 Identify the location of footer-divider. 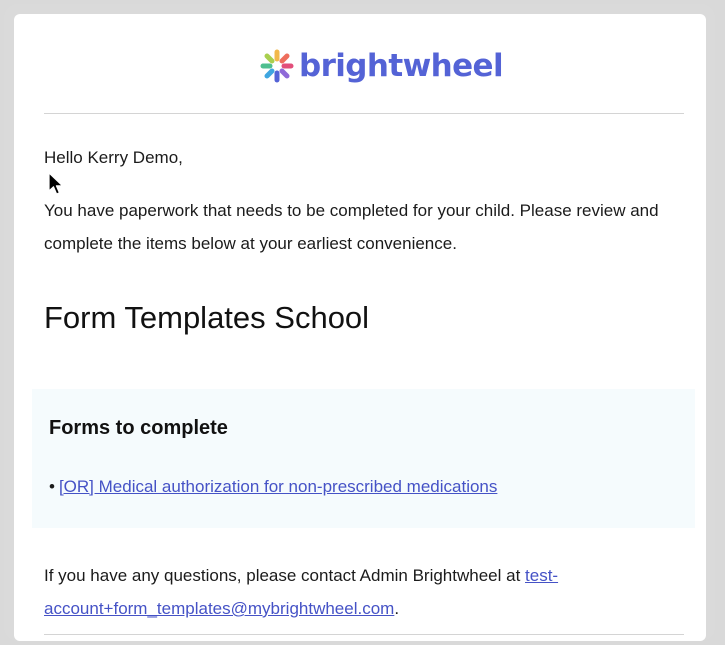
(364, 634).